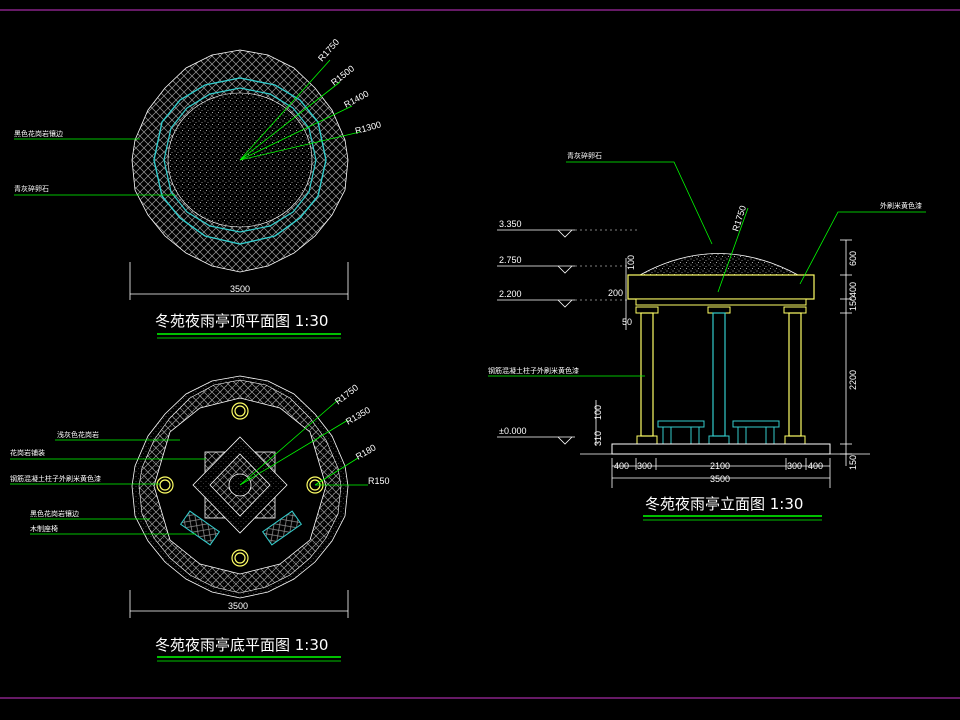 The image size is (960, 720). Describe the element at coordinates (647, 374) in the screenshot. I see `elevation-column-left` at that location.